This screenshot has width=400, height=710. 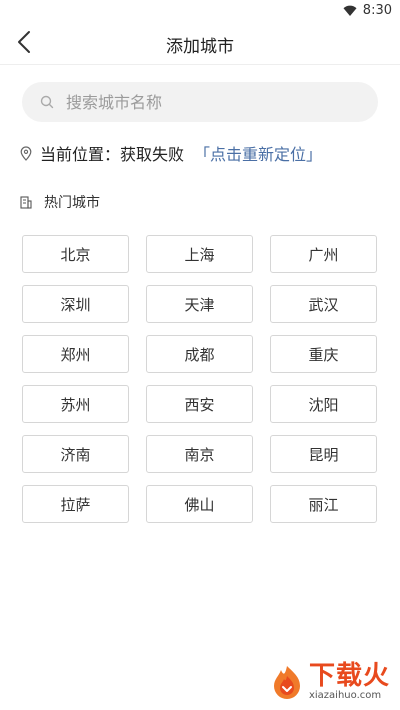 I want to click on status-right: 8:30, so click(x=367, y=10).